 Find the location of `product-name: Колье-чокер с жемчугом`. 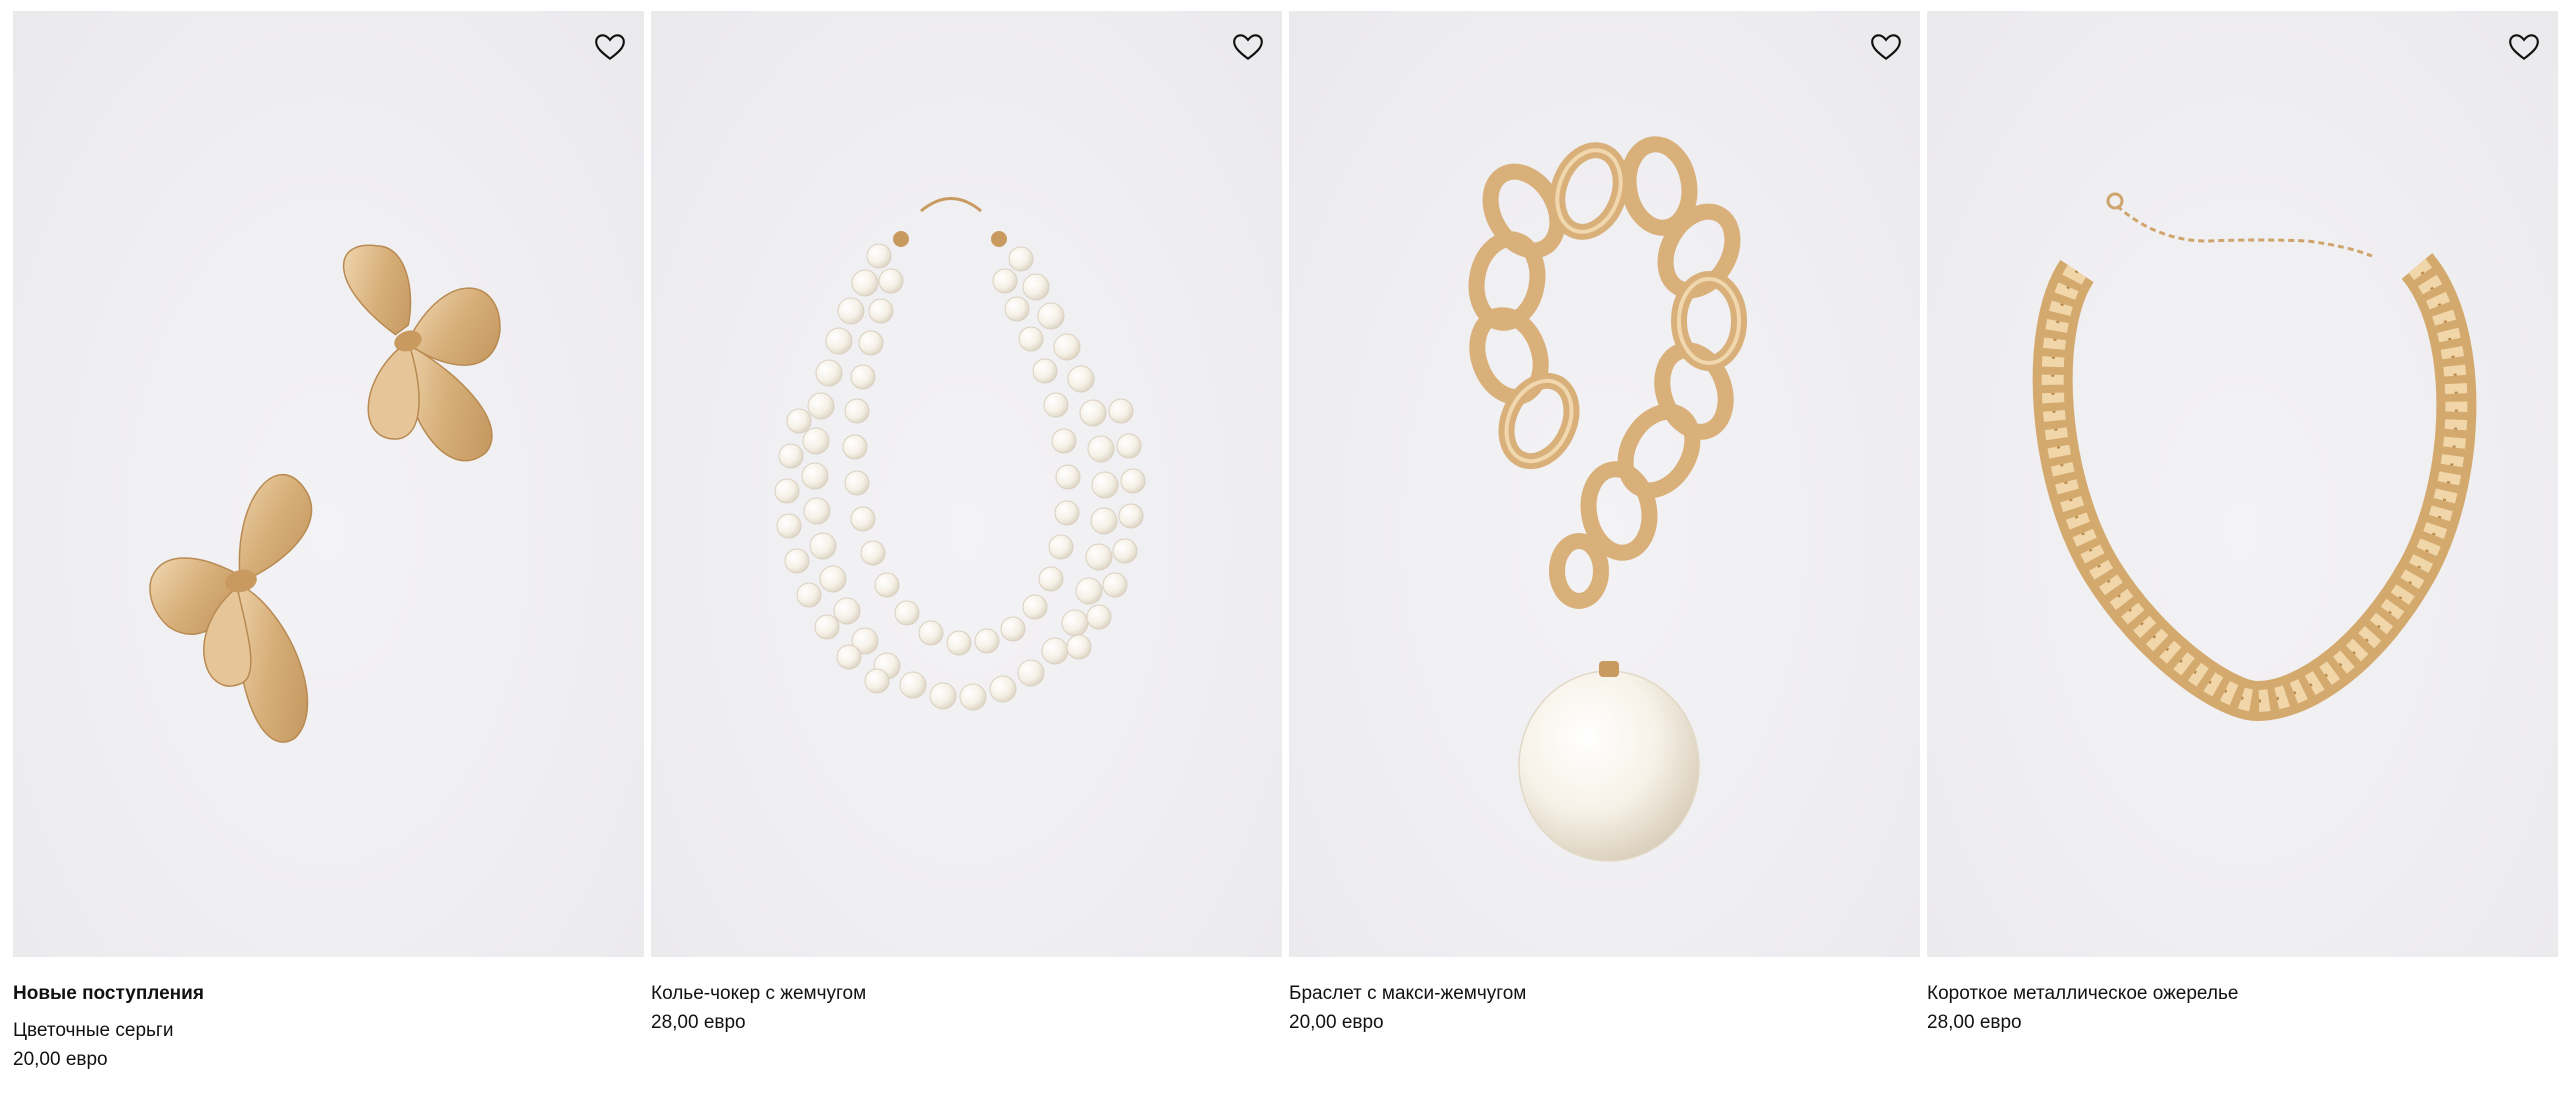

product-name: Колье-чокер с жемчугом is located at coordinates (966, 993).